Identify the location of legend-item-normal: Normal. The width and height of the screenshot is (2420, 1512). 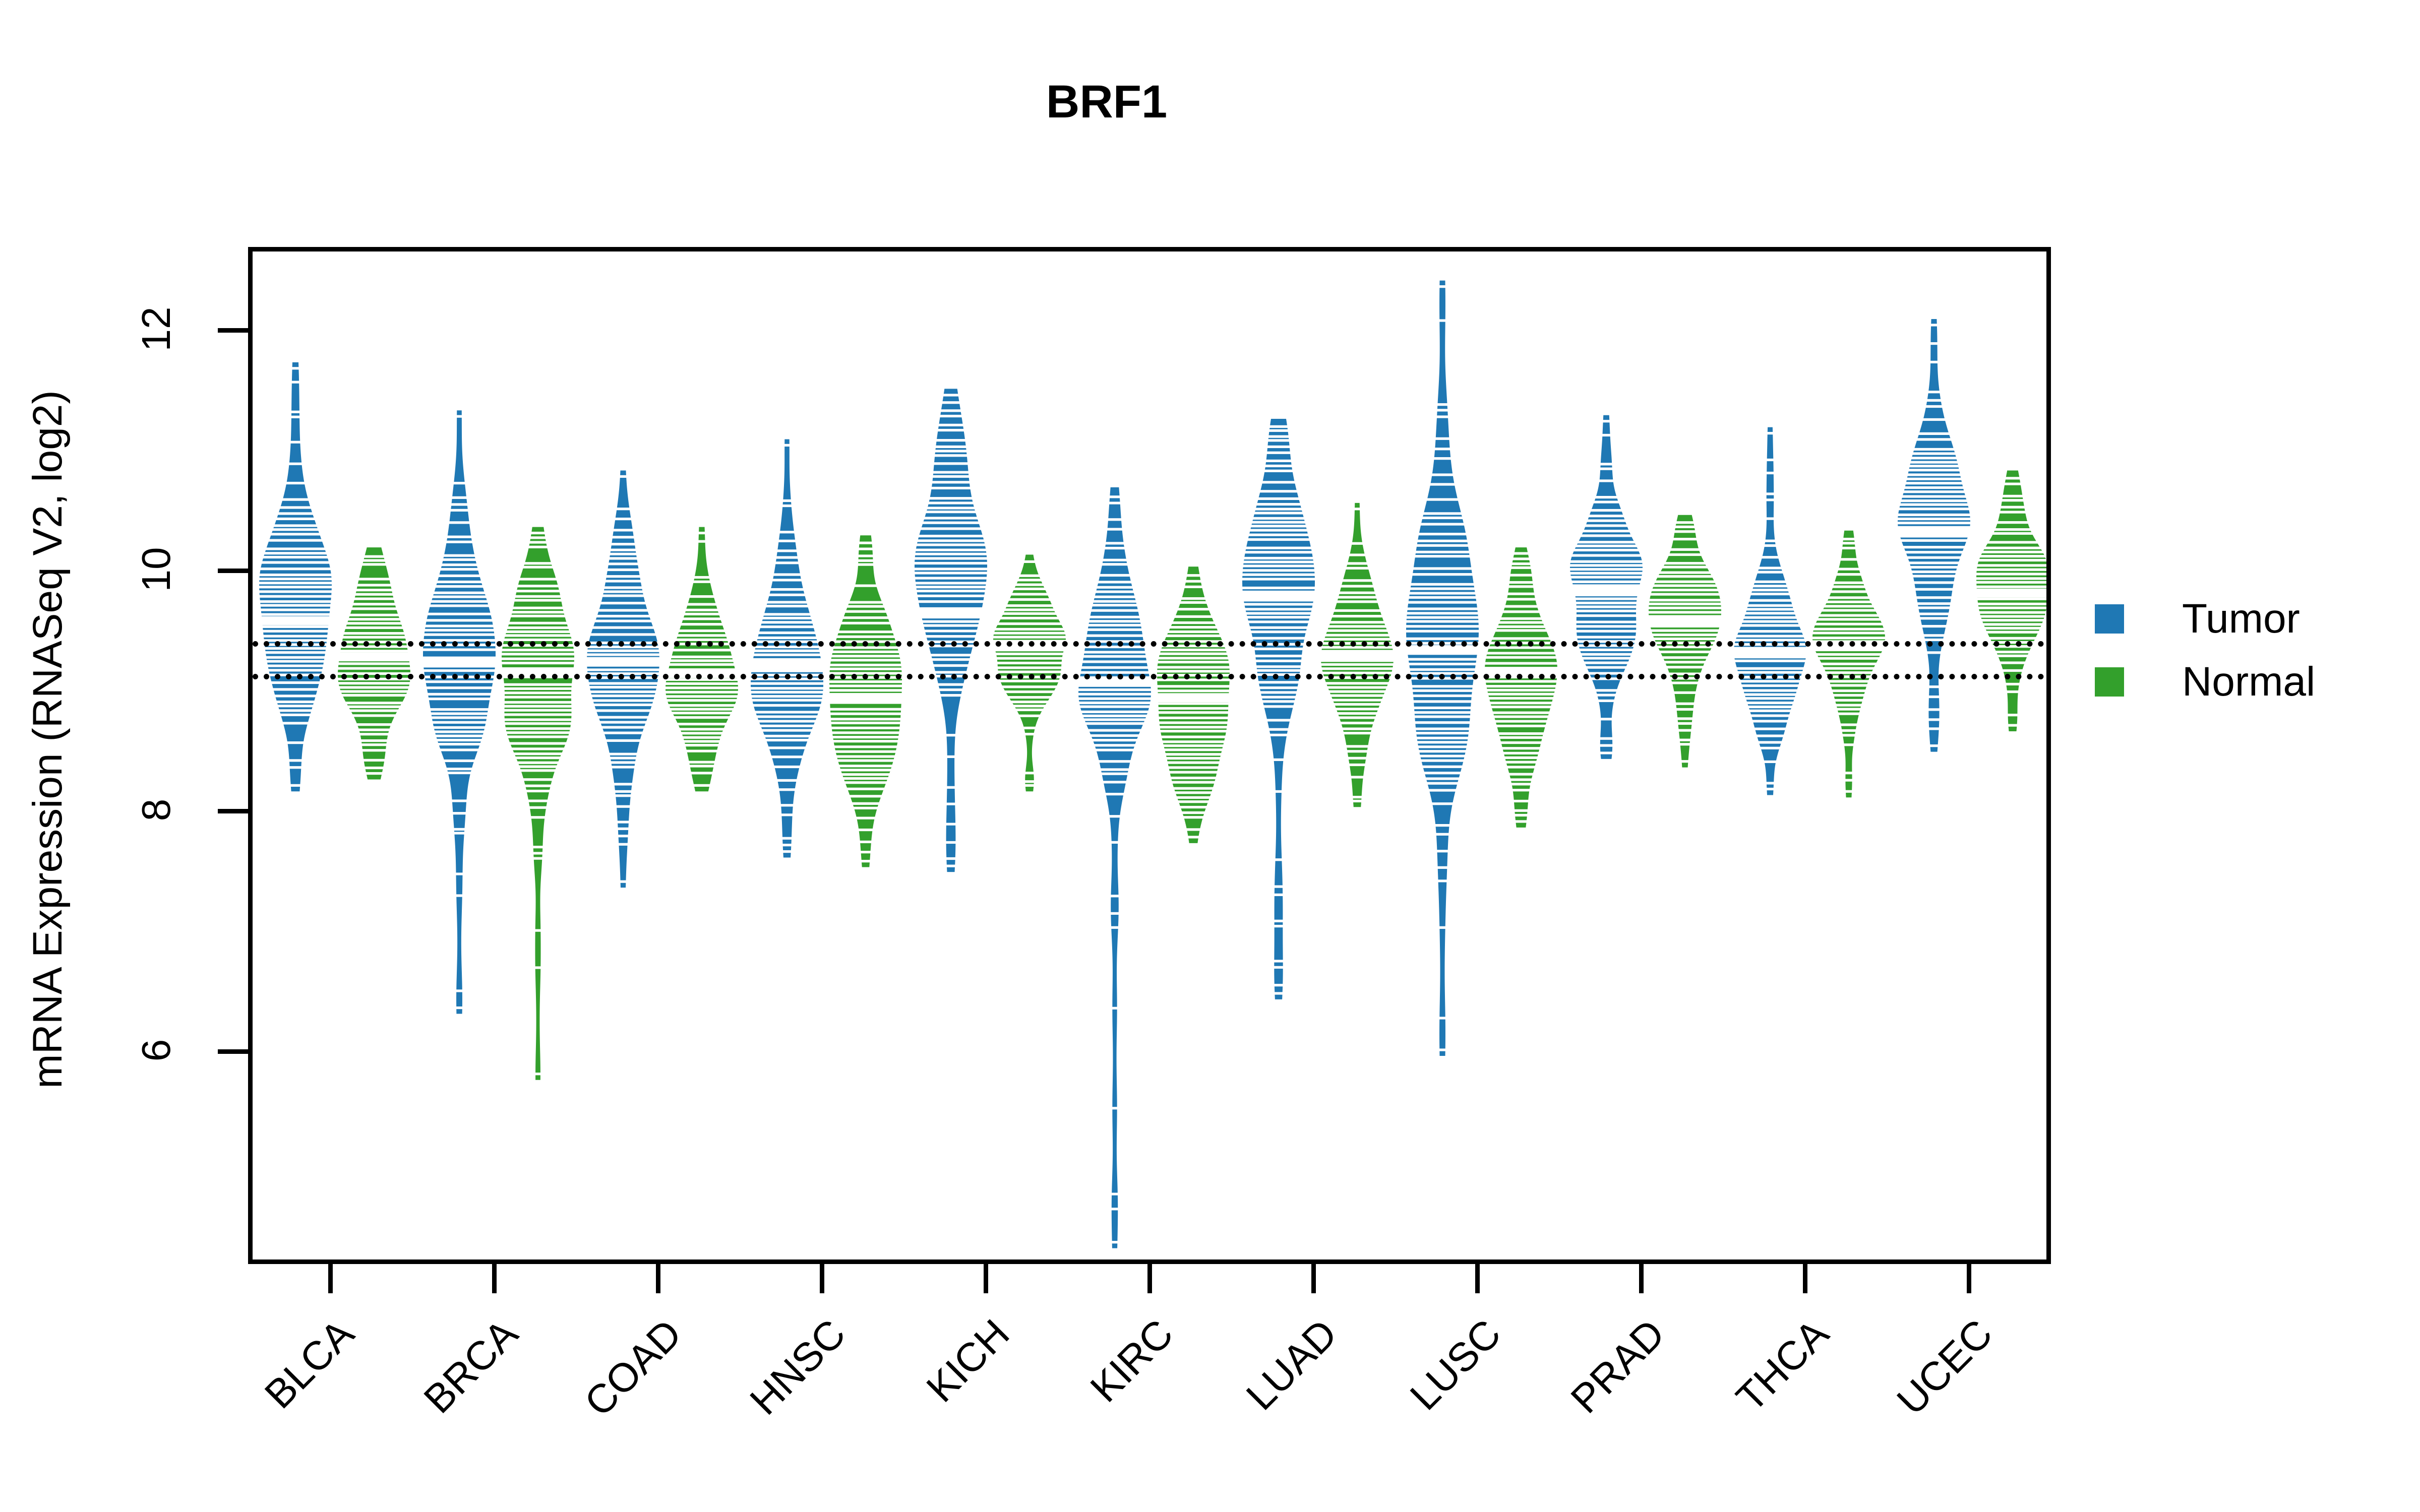
(2246, 681).